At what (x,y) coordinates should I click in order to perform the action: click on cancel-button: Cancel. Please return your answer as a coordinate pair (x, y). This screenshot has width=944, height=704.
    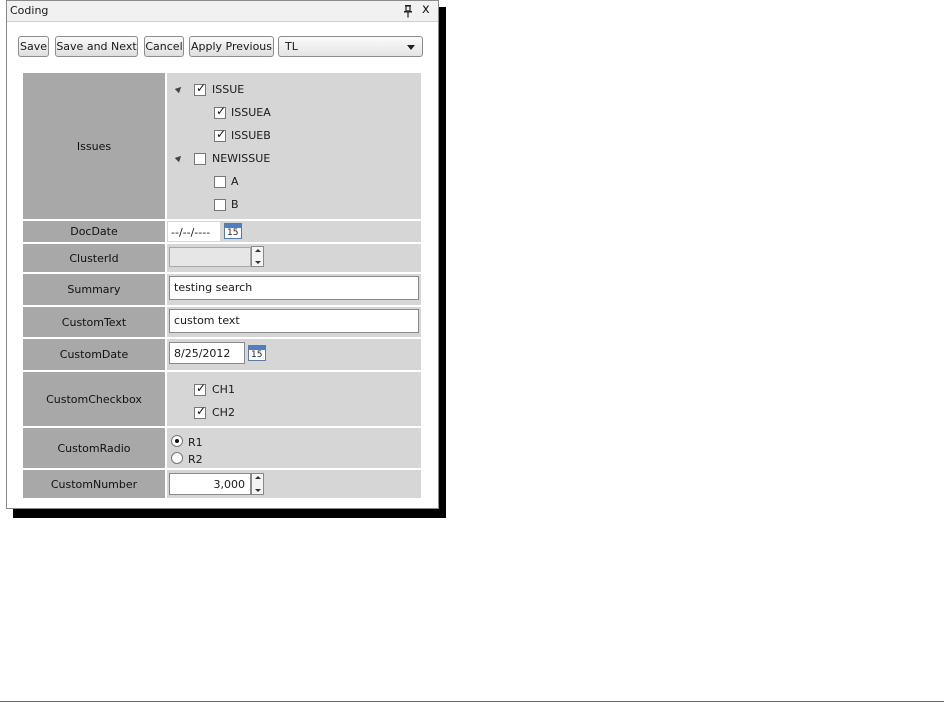
    Looking at the image, I should click on (164, 46).